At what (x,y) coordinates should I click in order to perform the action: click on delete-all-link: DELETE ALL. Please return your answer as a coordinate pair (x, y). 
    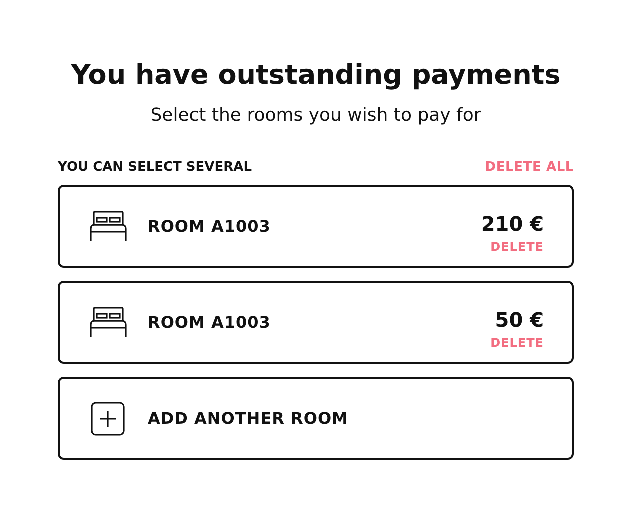
    Looking at the image, I should click on (529, 167).